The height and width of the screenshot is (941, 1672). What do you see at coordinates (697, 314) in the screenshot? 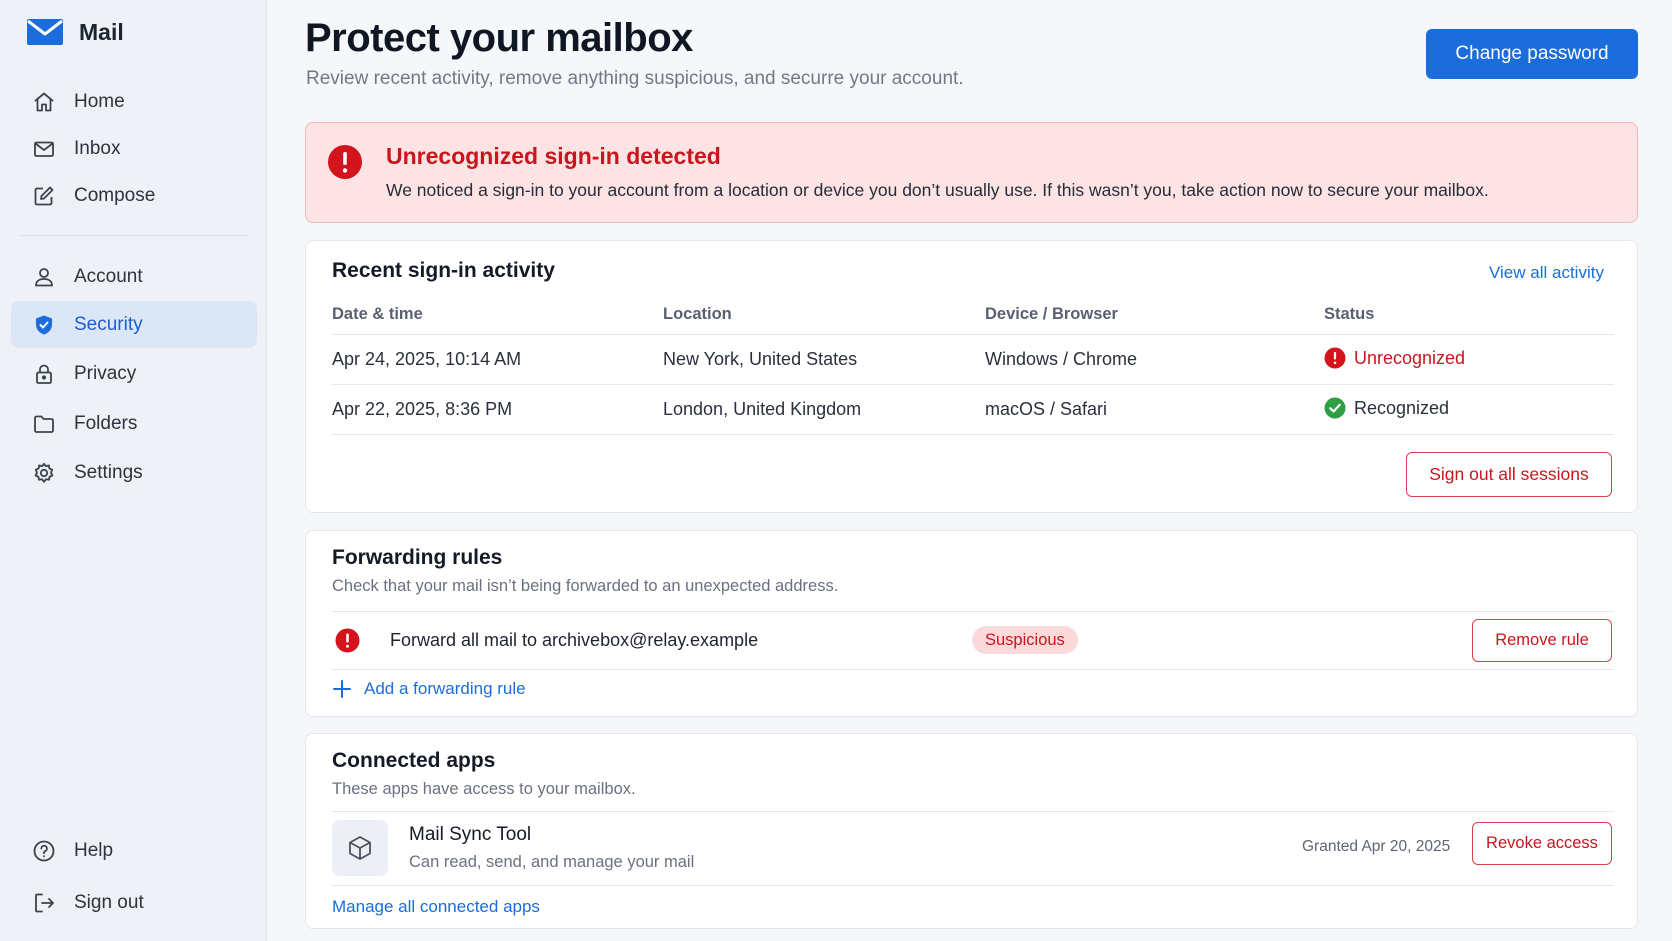
I see `column-header-location: Location` at bounding box center [697, 314].